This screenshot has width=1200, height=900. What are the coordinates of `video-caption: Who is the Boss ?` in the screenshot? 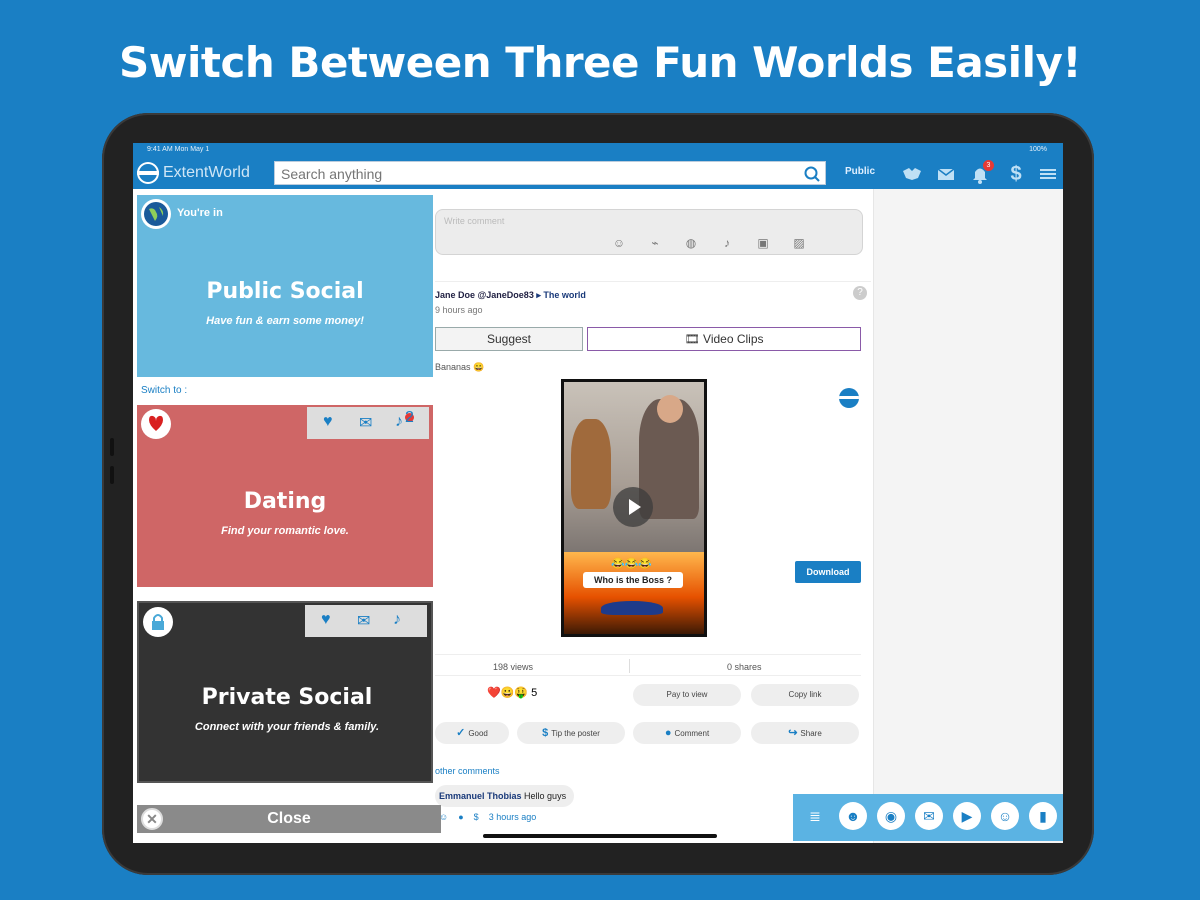 It's located at (633, 580).